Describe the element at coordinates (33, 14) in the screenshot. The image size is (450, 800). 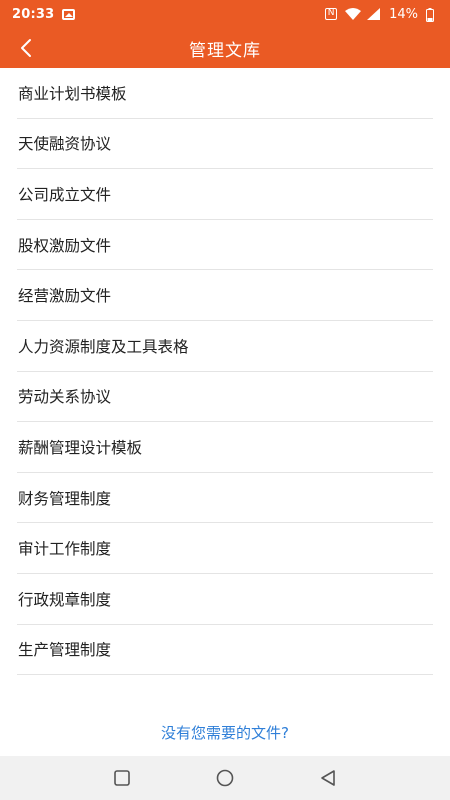
I see `status-time: 20:33` at that location.